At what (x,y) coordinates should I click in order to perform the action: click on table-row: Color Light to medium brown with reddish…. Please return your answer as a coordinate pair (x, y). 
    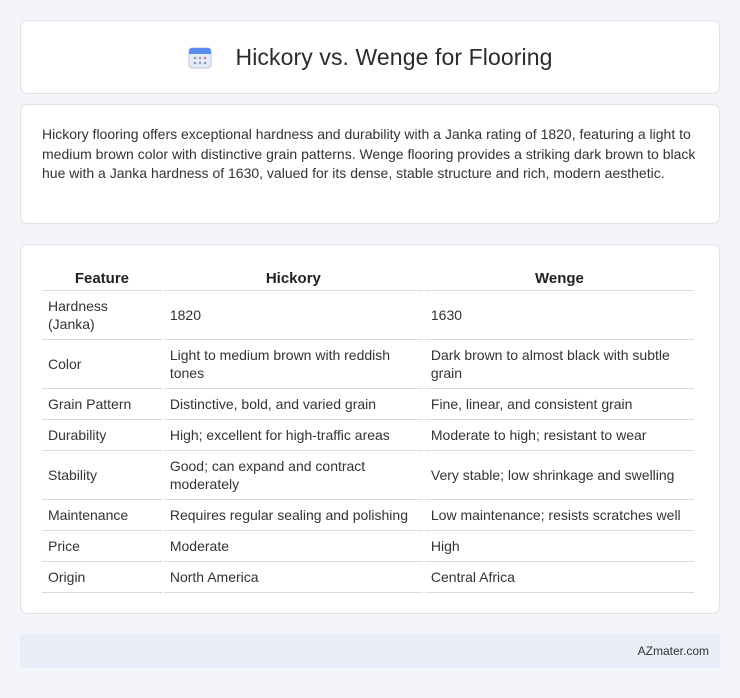
    Looking at the image, I should click on (368, 364).